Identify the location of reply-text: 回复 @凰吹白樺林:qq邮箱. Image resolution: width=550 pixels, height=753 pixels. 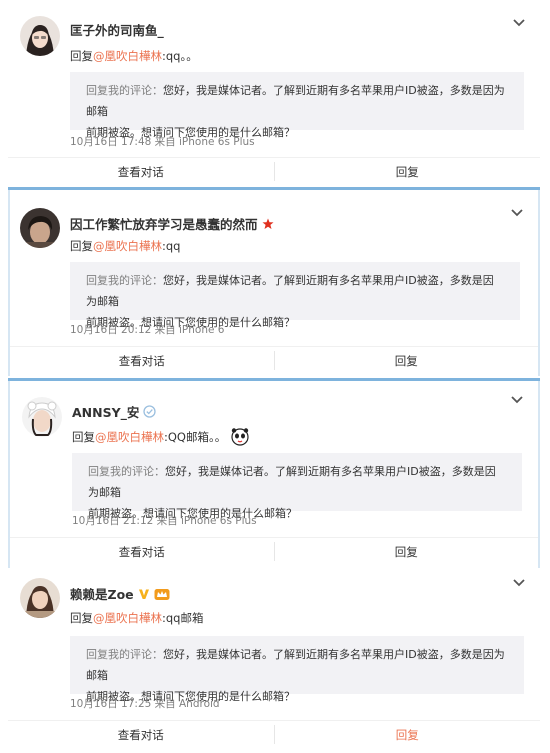
(136, 618).